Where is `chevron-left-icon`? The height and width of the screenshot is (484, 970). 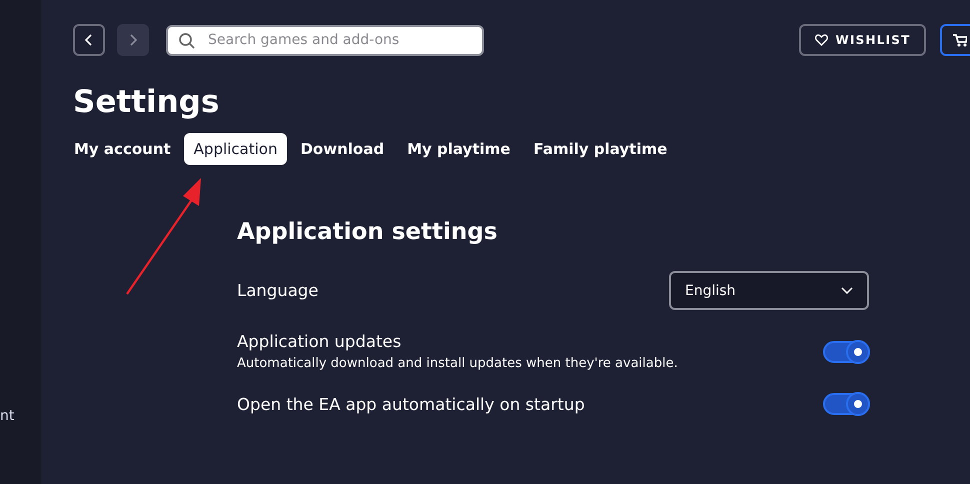 chevron-left-icon is located at coordinates (89, 40).